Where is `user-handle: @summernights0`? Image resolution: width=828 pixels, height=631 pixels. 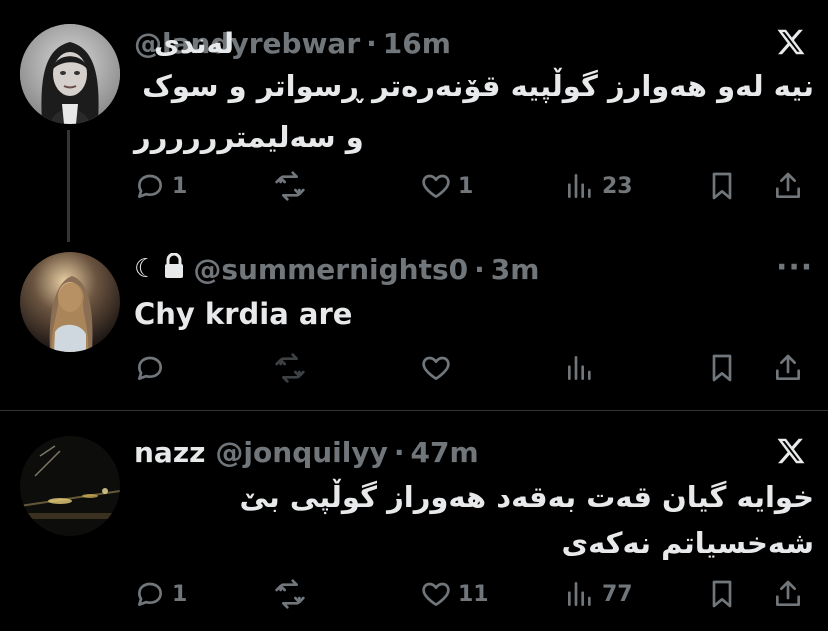 user-handle: @summernights0 is located at coordinates (330, 269).